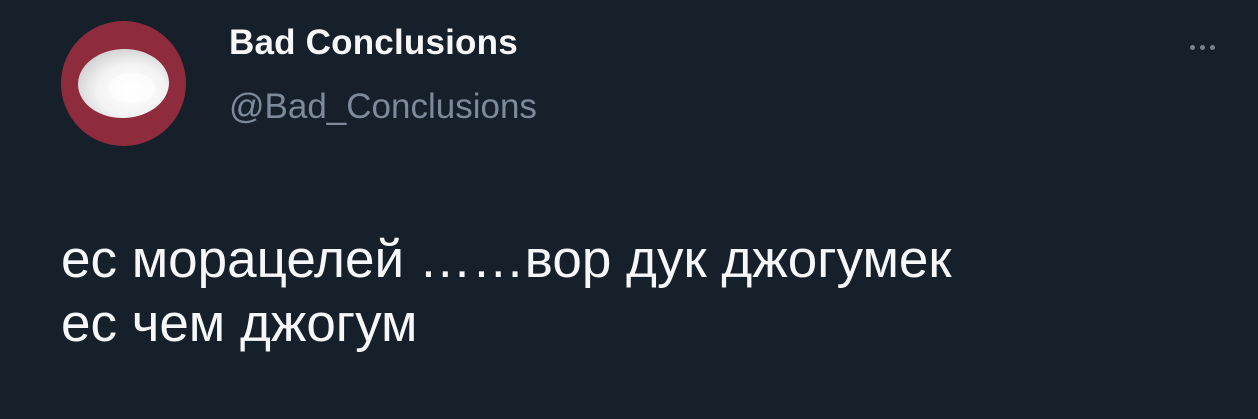 The height and width of the screenshot is (419, 1258). I want to click on white-oval-avatar-icon, so click(123, 83).